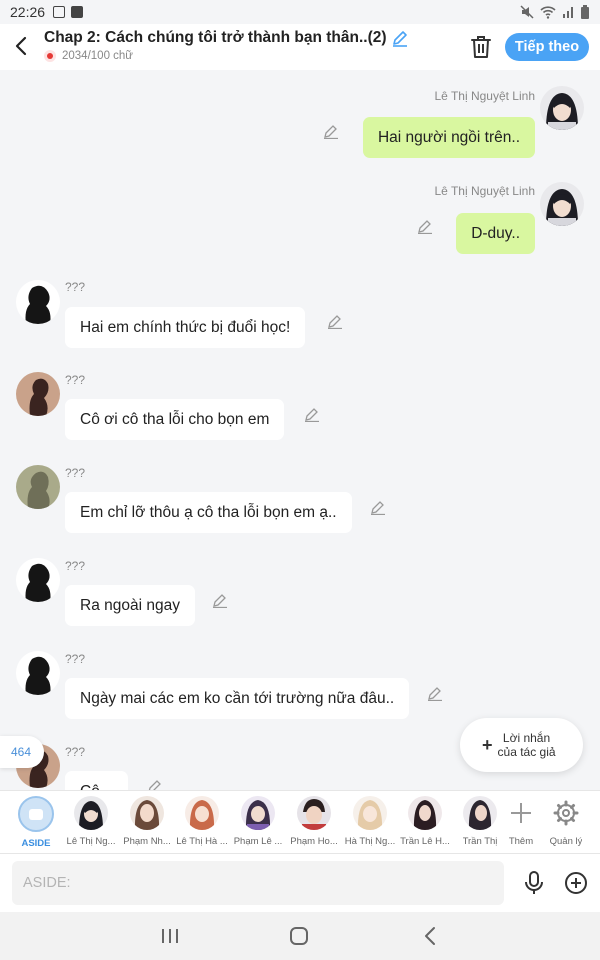  What do you see at coordinates (481, 47) in the screenshot?
I see `trash-icon` at bounding box center [481, 47].